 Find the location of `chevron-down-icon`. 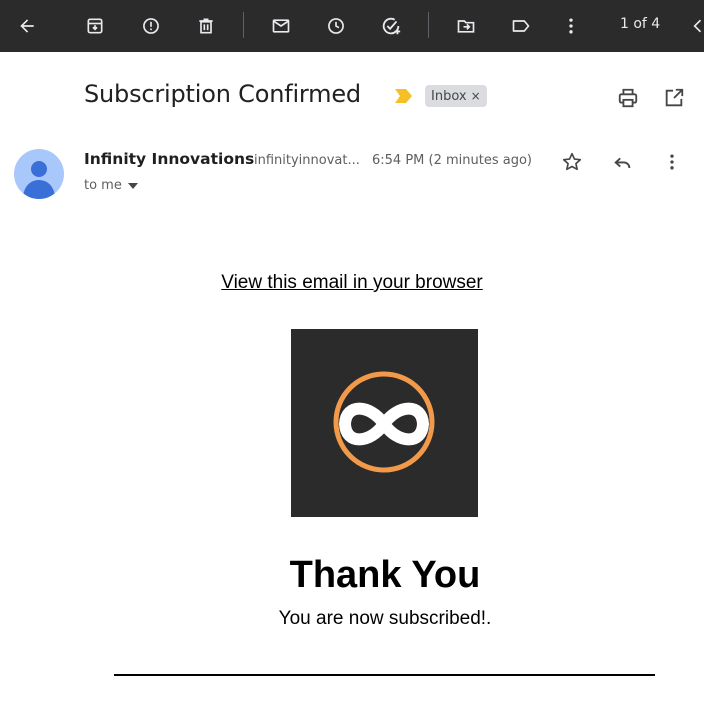

chevron-down-icon is located at coordinates (132, 185).